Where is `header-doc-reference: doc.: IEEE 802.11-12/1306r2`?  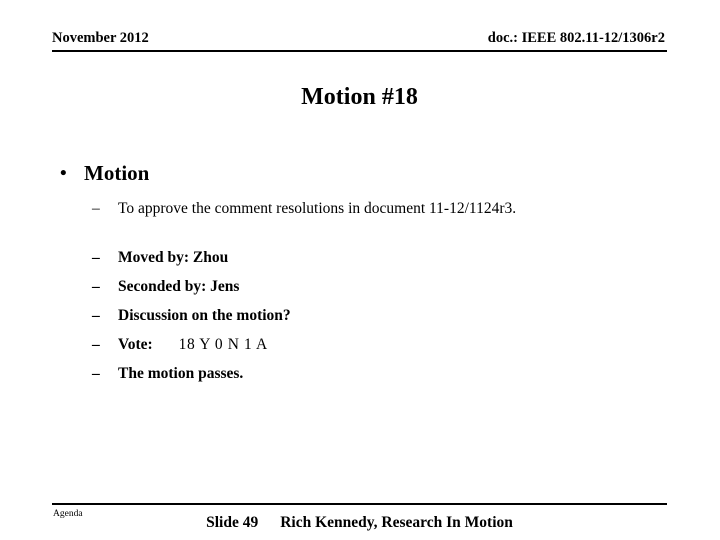 header-doc-reference: doc.: IEEE 802.11-12/1306r2 is located at coordinates (576, 38).